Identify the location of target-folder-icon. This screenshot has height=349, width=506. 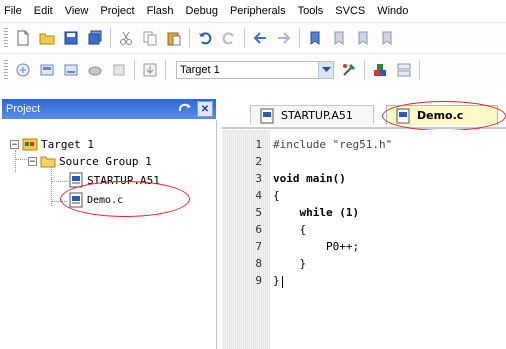
(30, 144).